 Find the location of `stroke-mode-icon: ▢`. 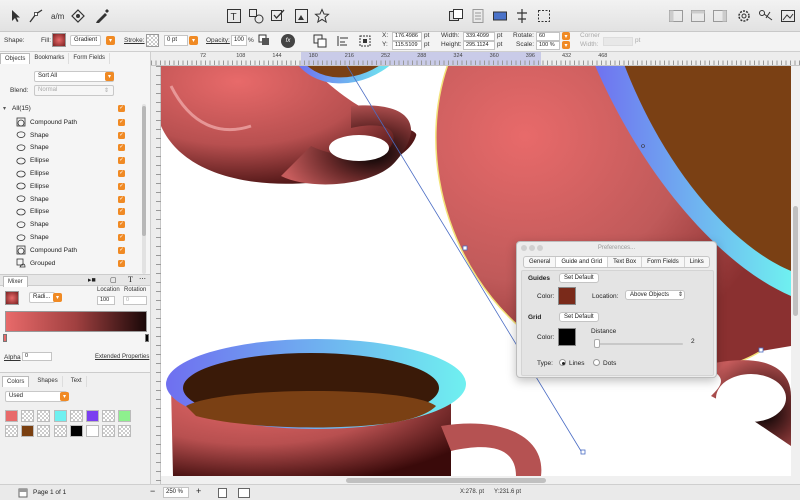

stroke-mode-icon: ▢ is located at coordinates (113, 280).